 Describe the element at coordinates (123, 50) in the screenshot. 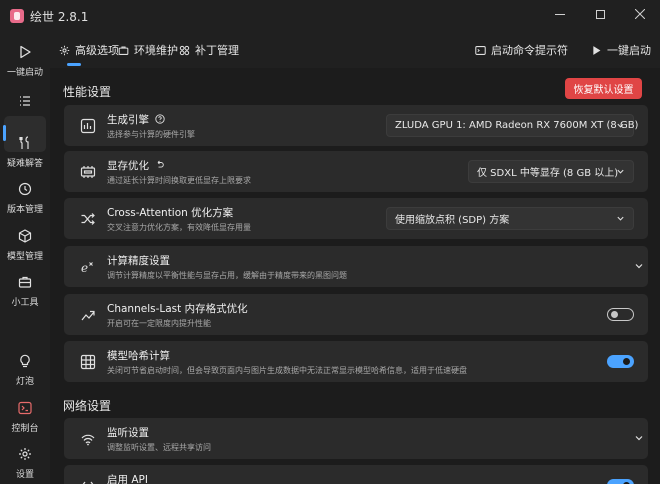

I see `env-tab-icon` at that location.